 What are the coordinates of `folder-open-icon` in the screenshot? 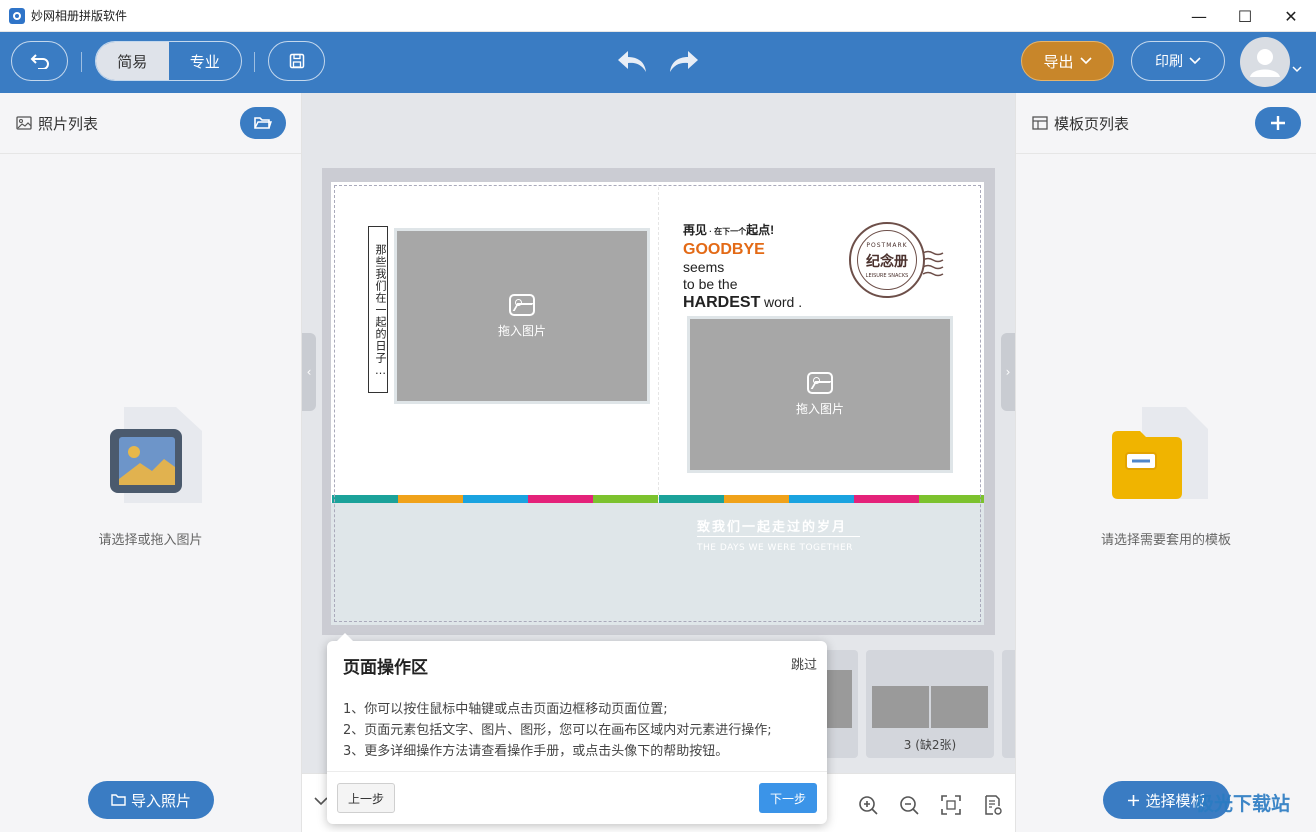 It's located at (263, 123).